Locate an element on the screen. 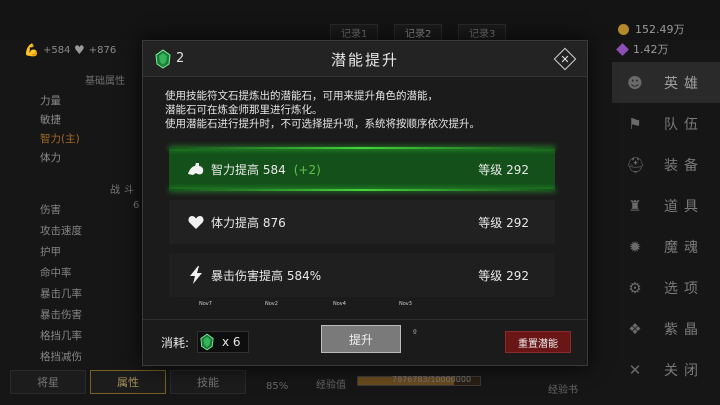  nav-items: ♜ 道具 is located at coordinates (666, 205).